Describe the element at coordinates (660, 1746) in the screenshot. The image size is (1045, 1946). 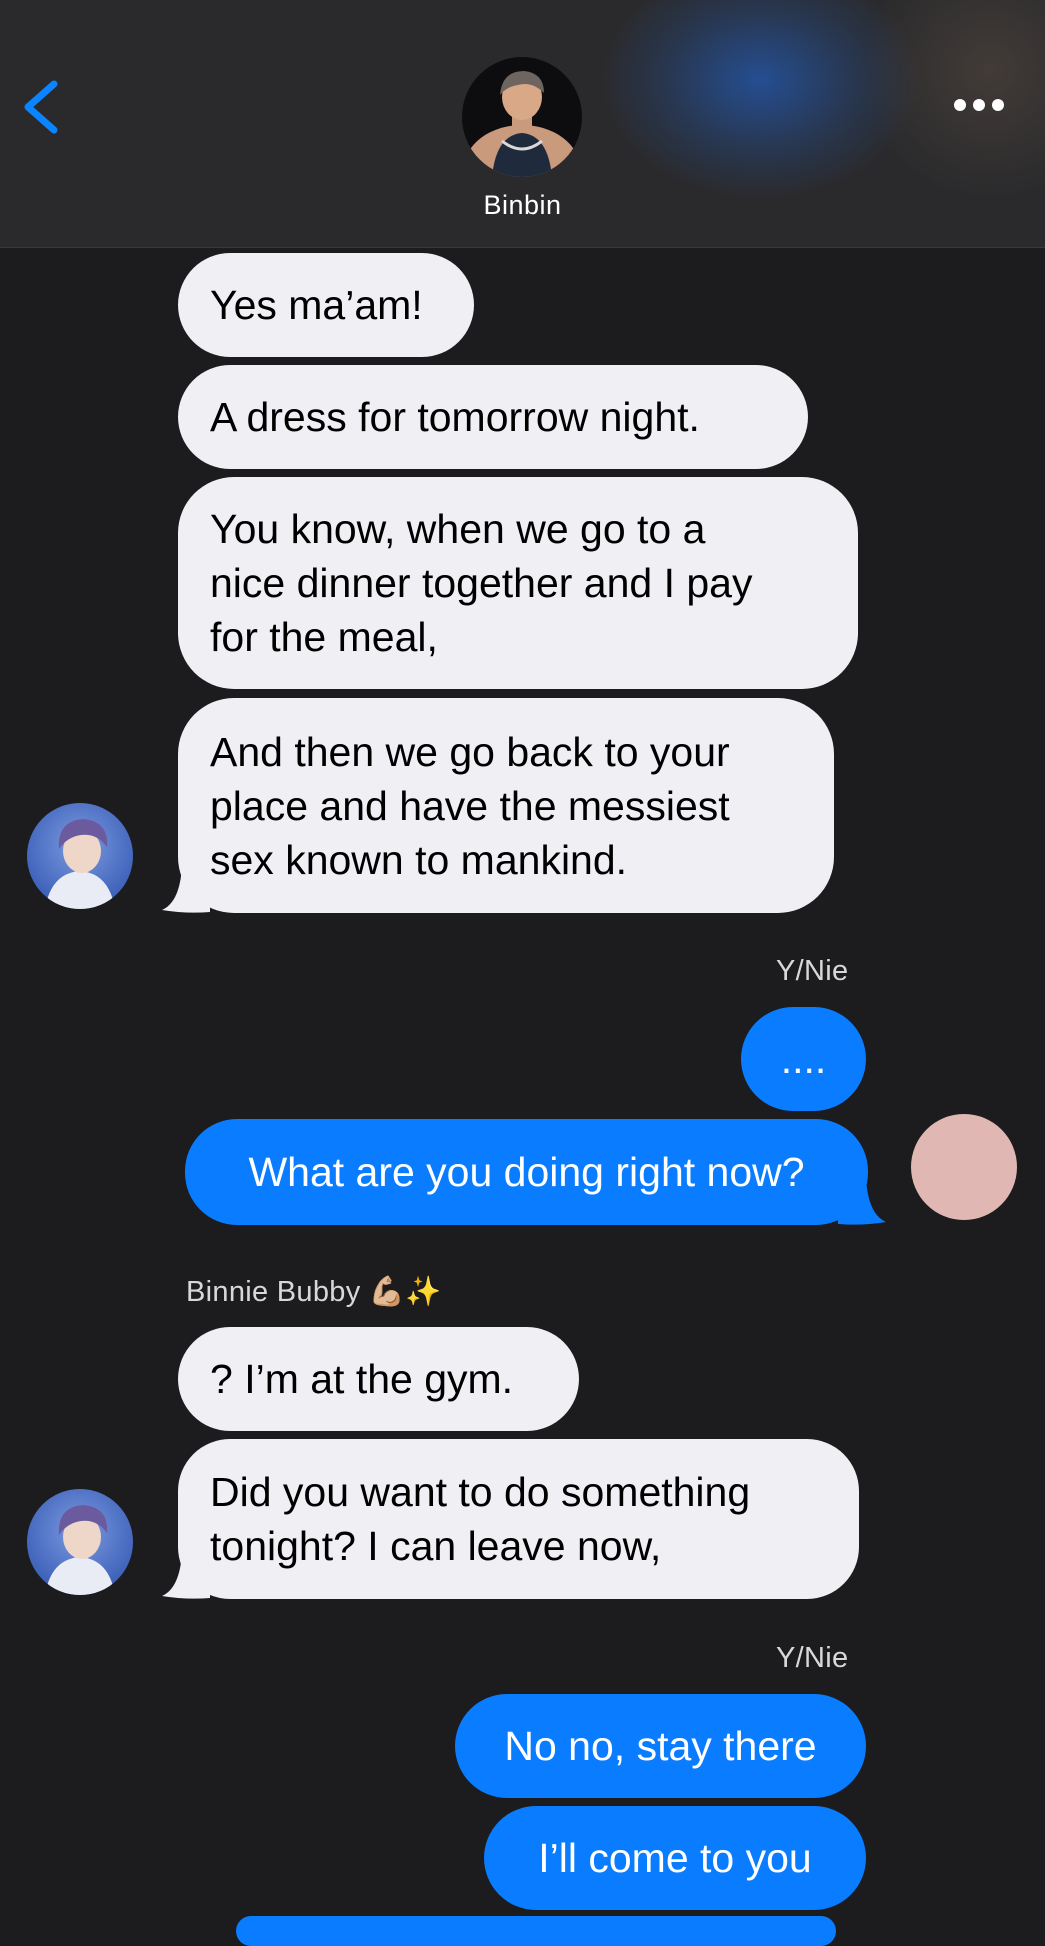
I see `outgoing-message-bubble: No no, stay there` at that location.